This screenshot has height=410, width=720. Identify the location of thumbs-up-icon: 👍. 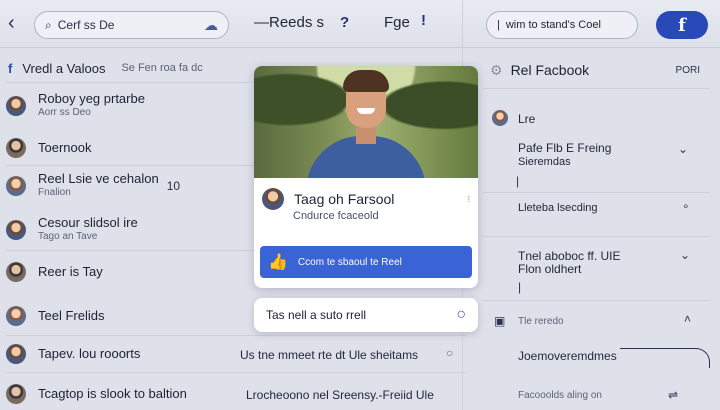
(278, 262).